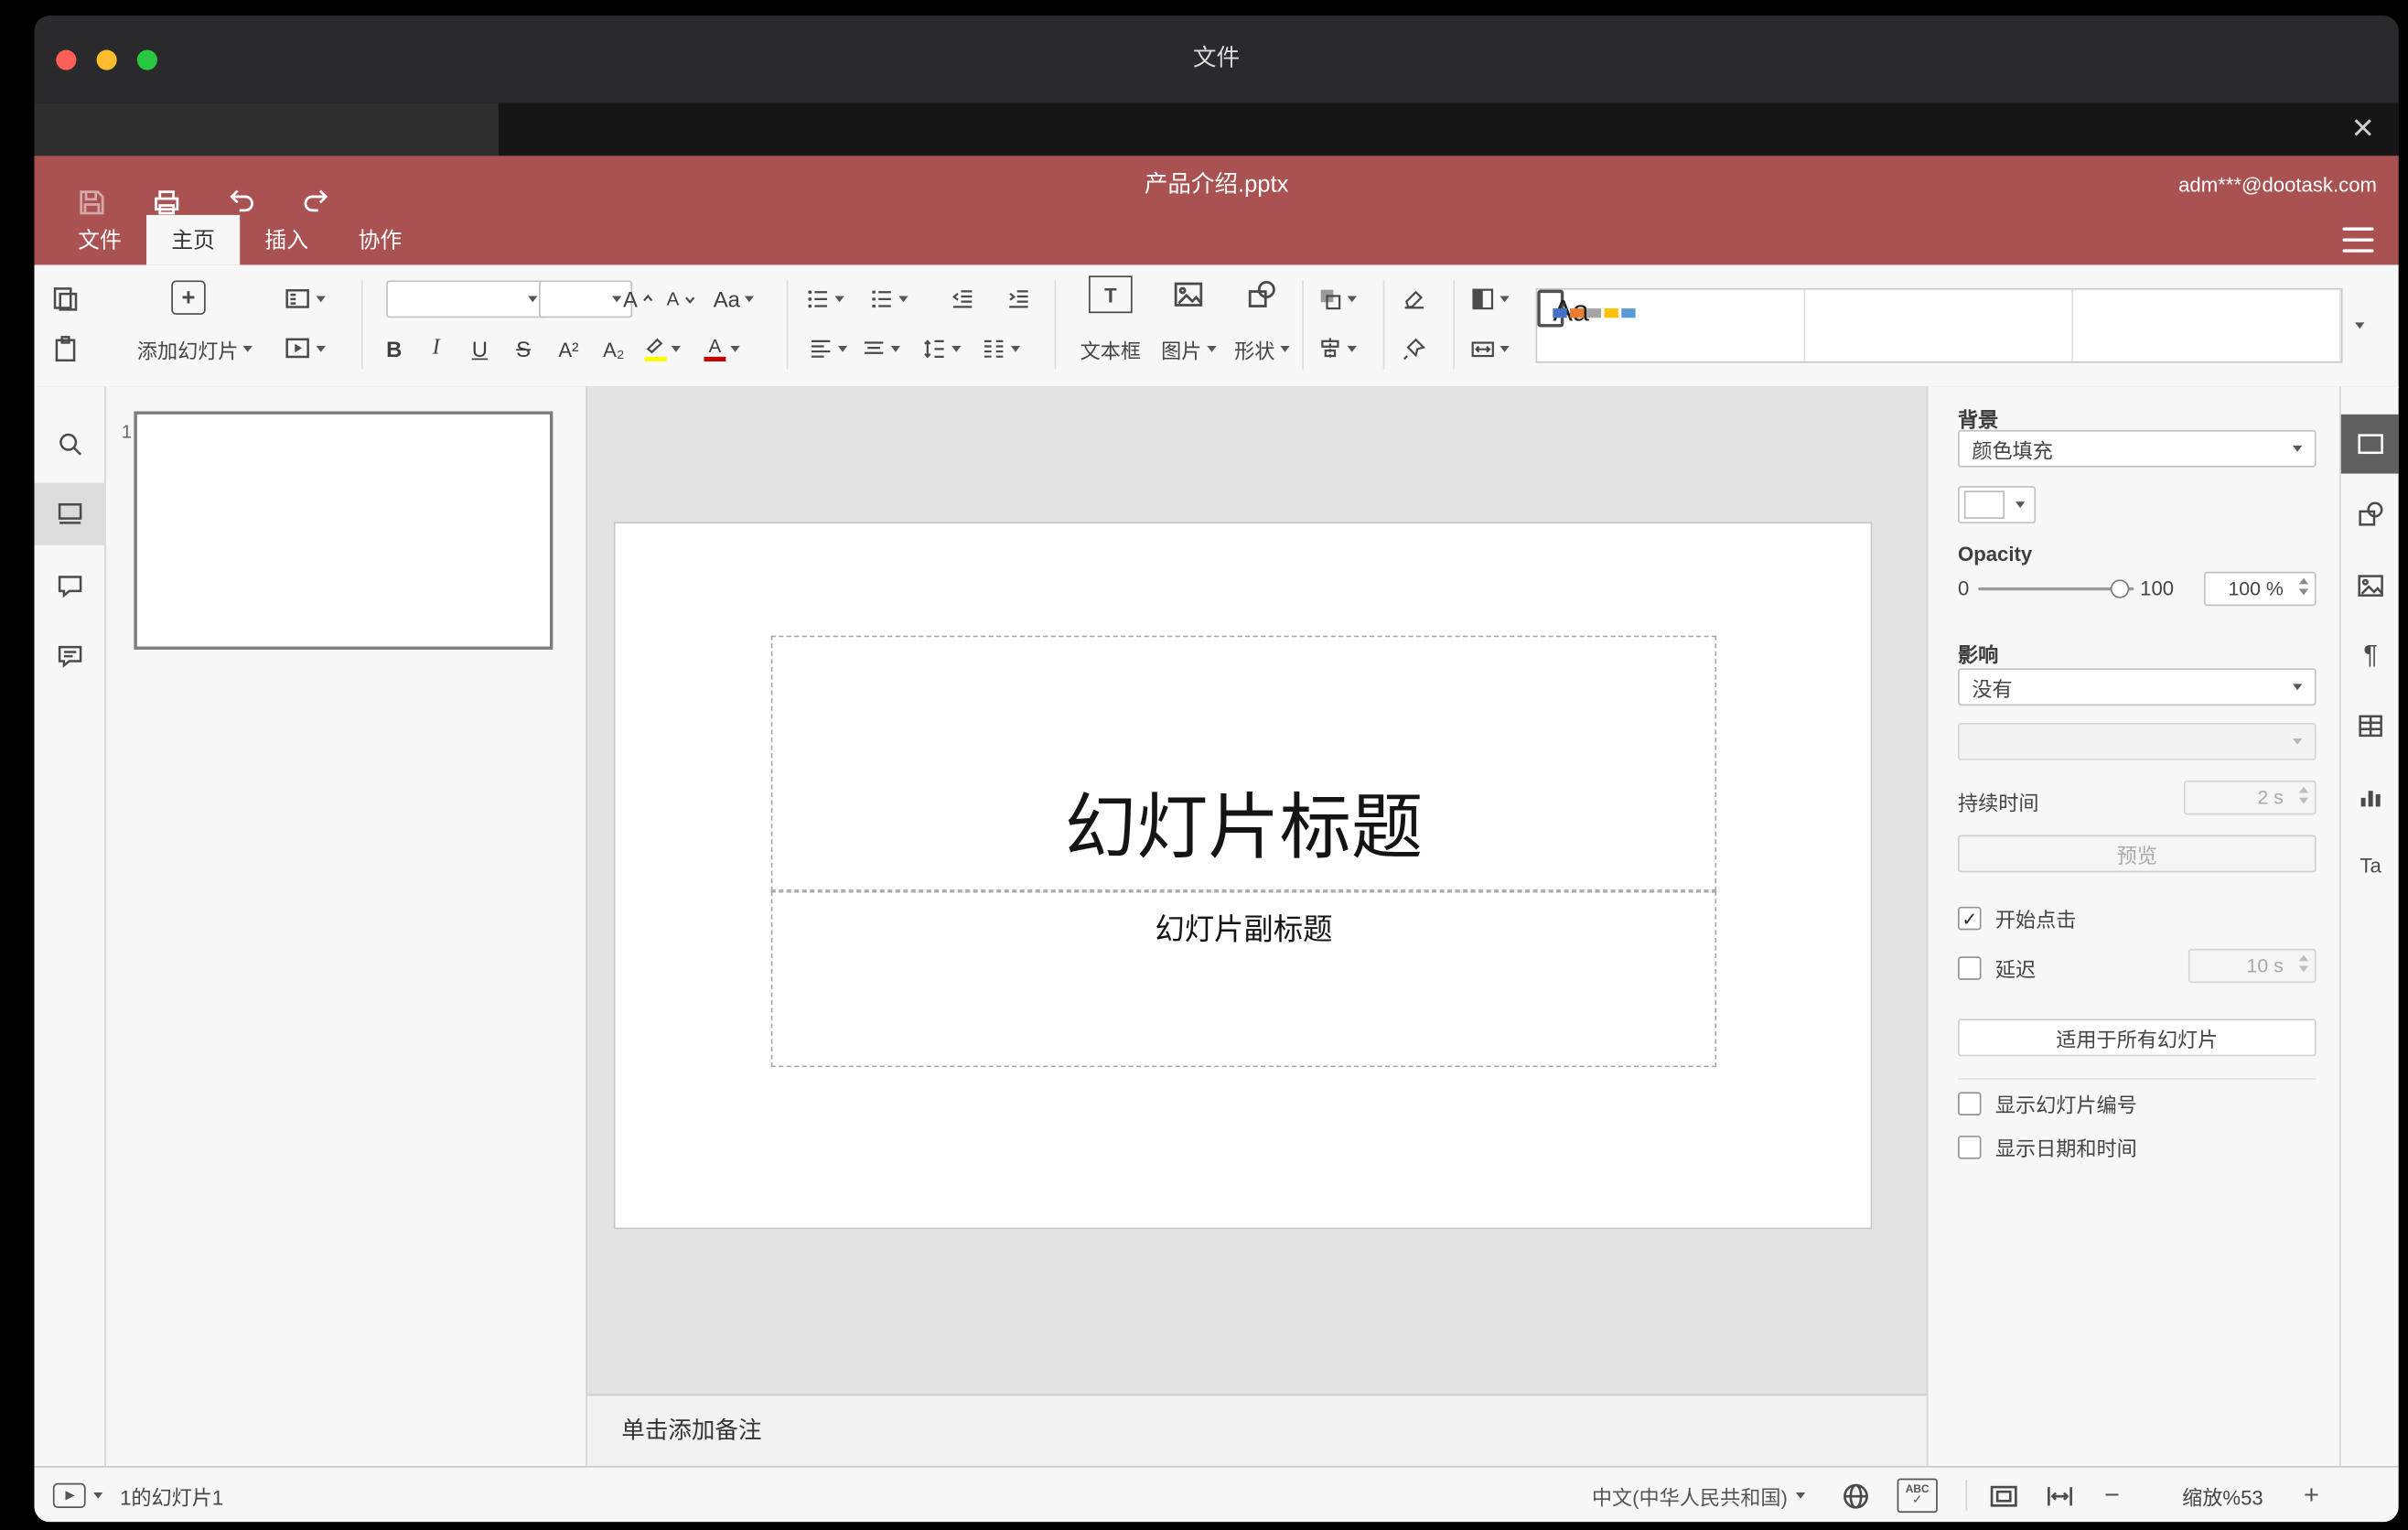  I want to click on chevron-down-icon, so click(533, 299).